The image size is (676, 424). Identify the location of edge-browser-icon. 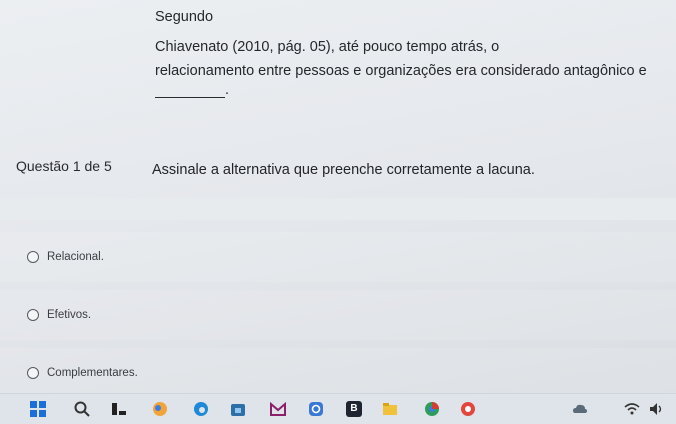
(201, 409).